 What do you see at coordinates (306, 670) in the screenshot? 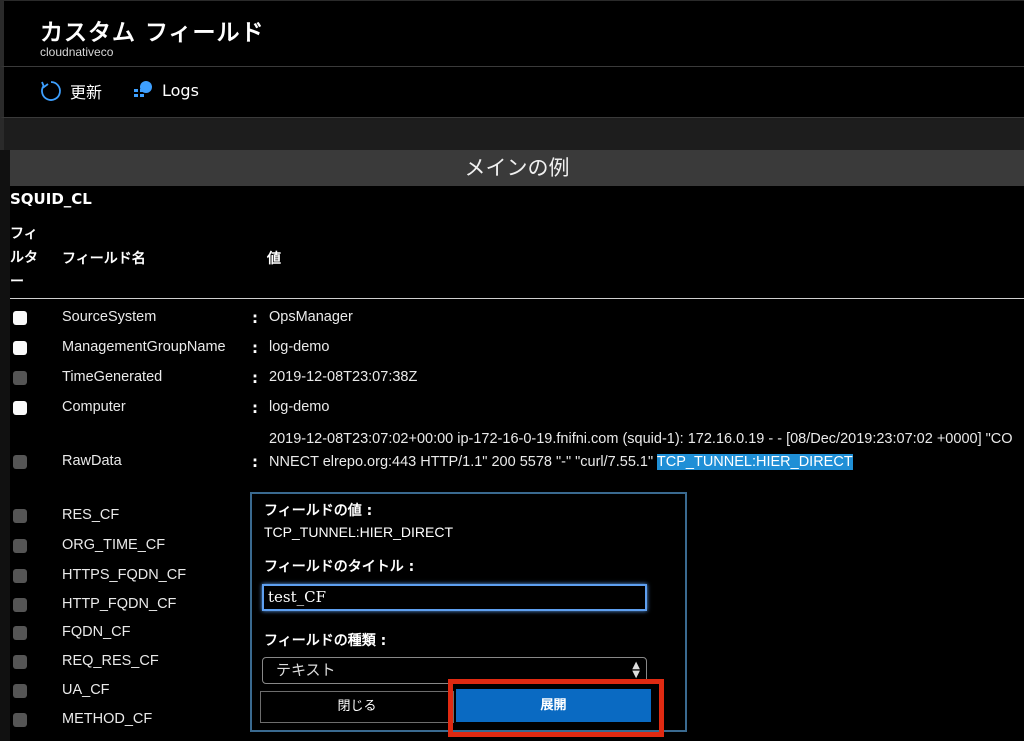
I see `field-type-selected: テキスト` at bounding box center [306, 670].